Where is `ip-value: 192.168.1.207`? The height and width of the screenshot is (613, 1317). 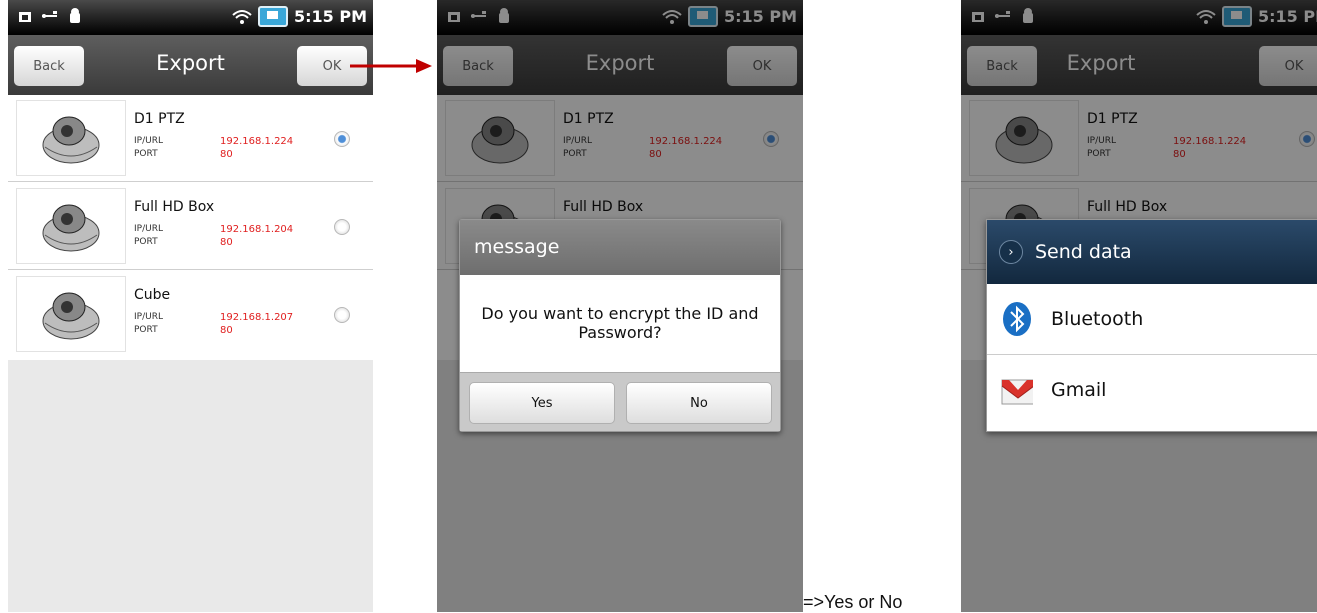 ip-value: 192.168.1.207 is located at coordinates (257, 317).